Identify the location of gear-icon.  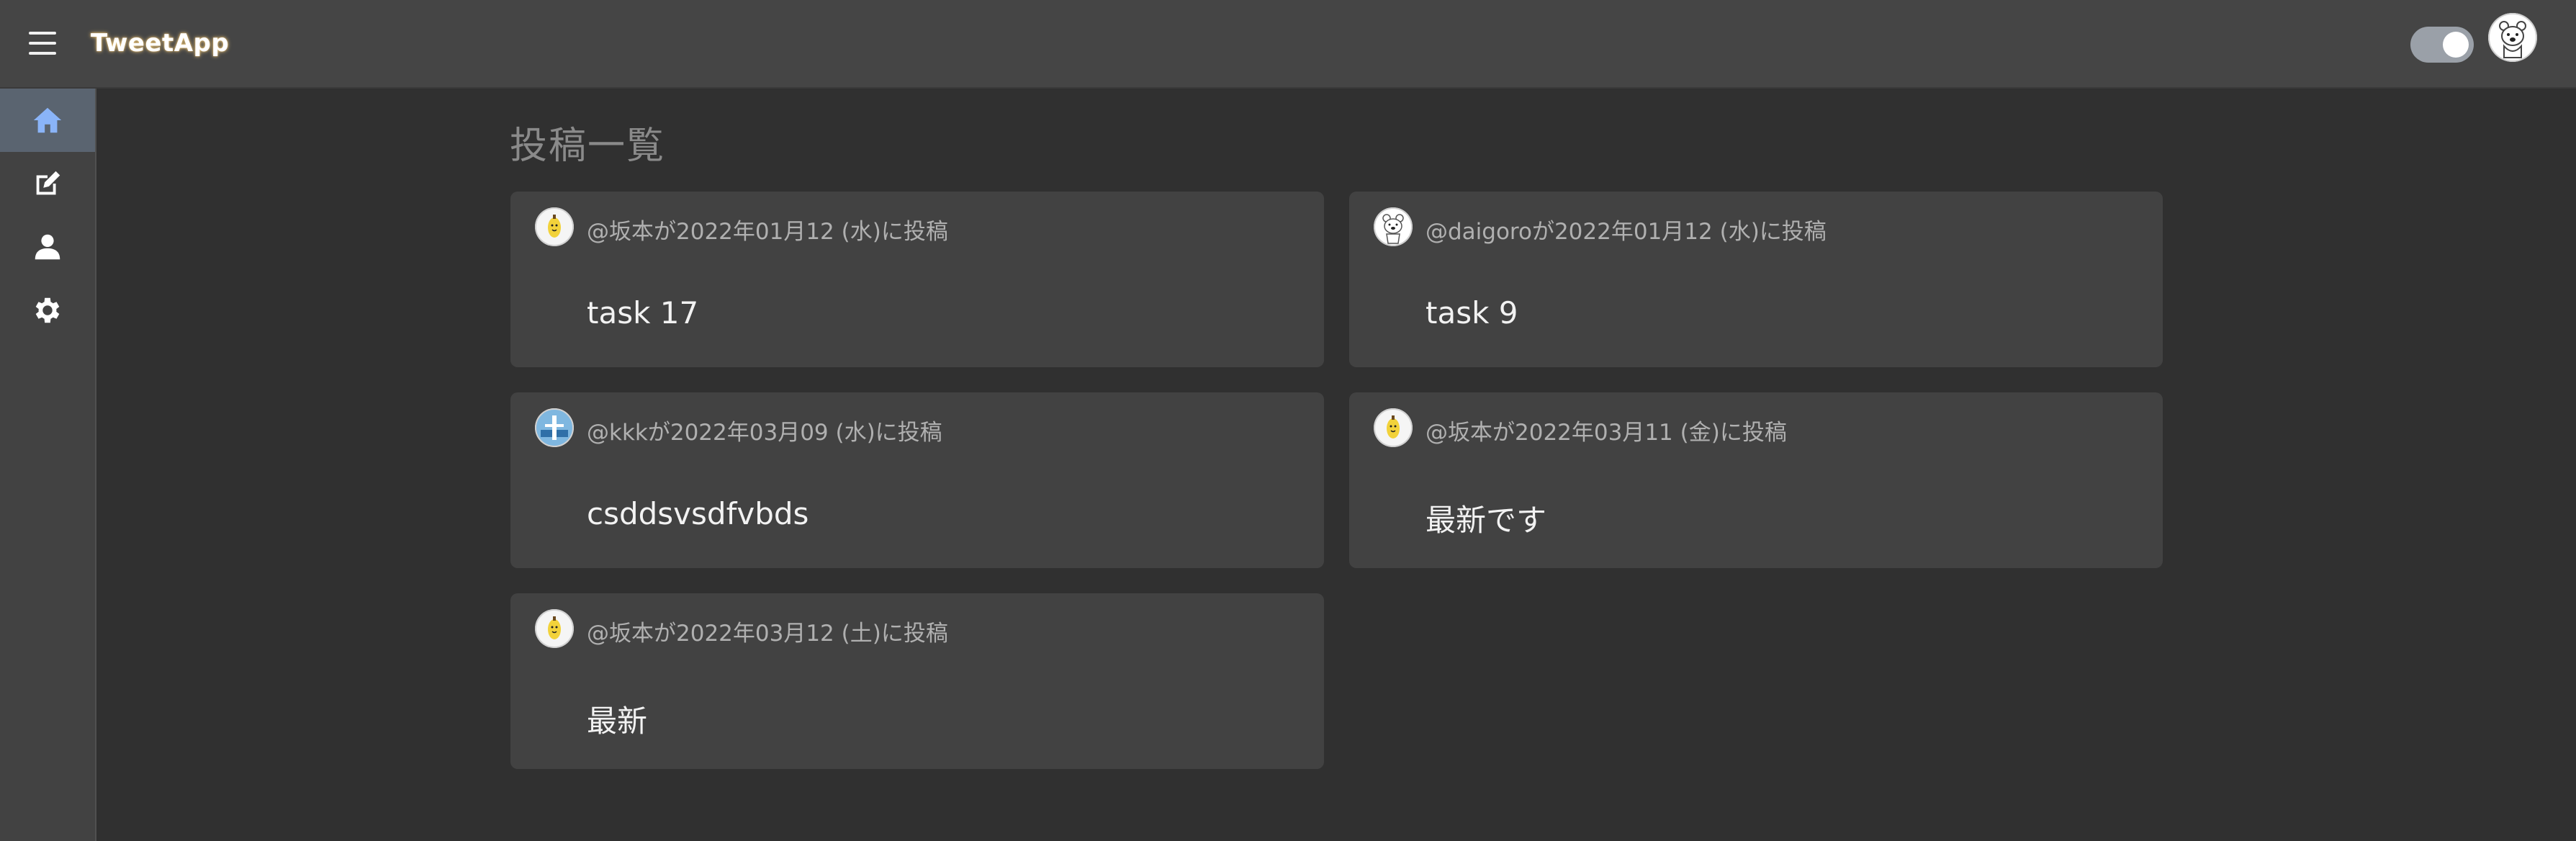
(47, 310).